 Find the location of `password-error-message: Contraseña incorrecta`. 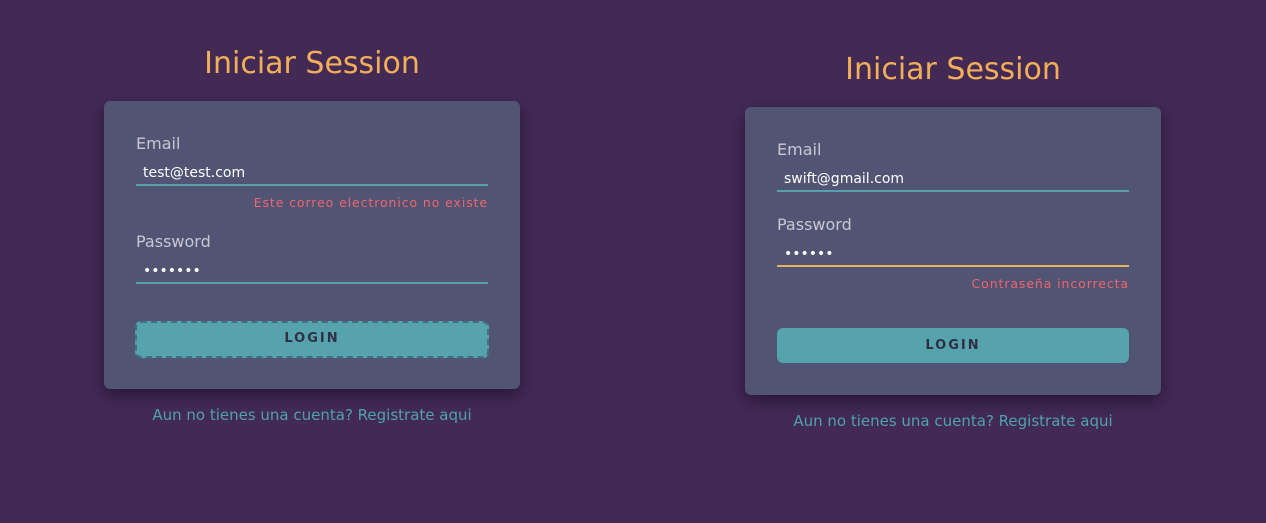

password-error-message: Contraseña incorrecta is located at coordinates (1050, 283).